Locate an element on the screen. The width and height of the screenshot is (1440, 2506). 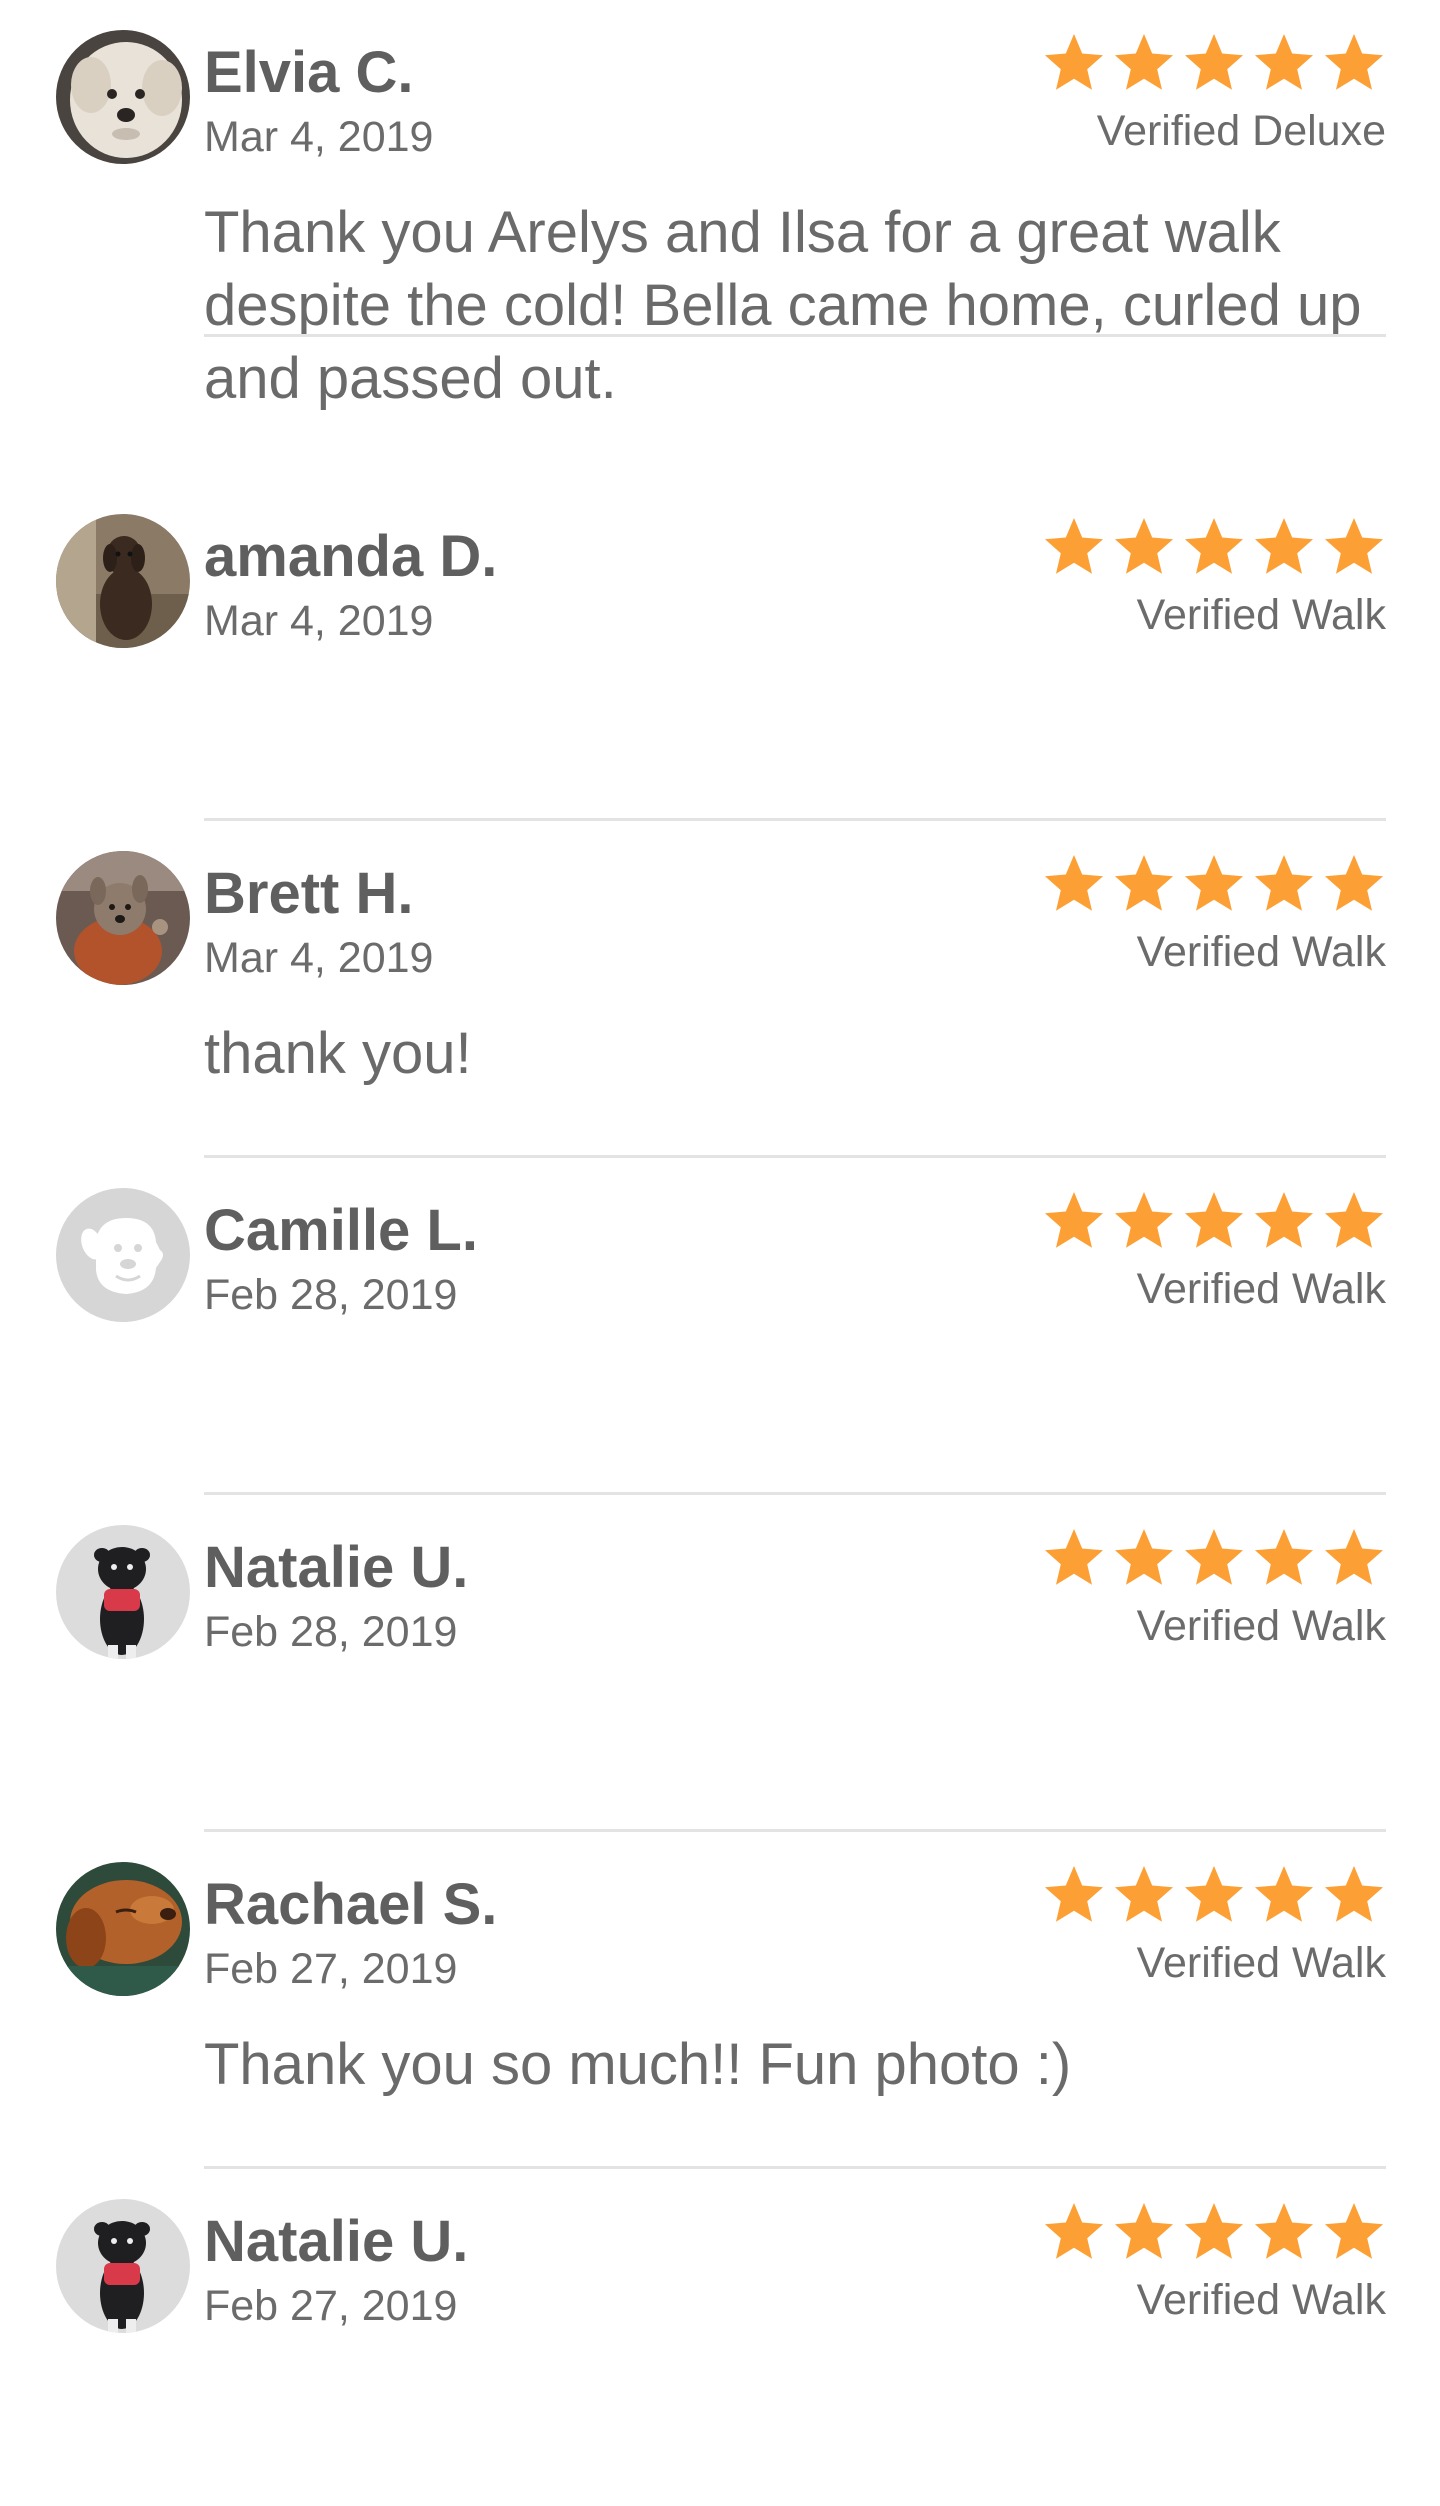
review-item: Natalie U. Feb 28, 2019 Verified Walk is located at coordinates (720, 1663).